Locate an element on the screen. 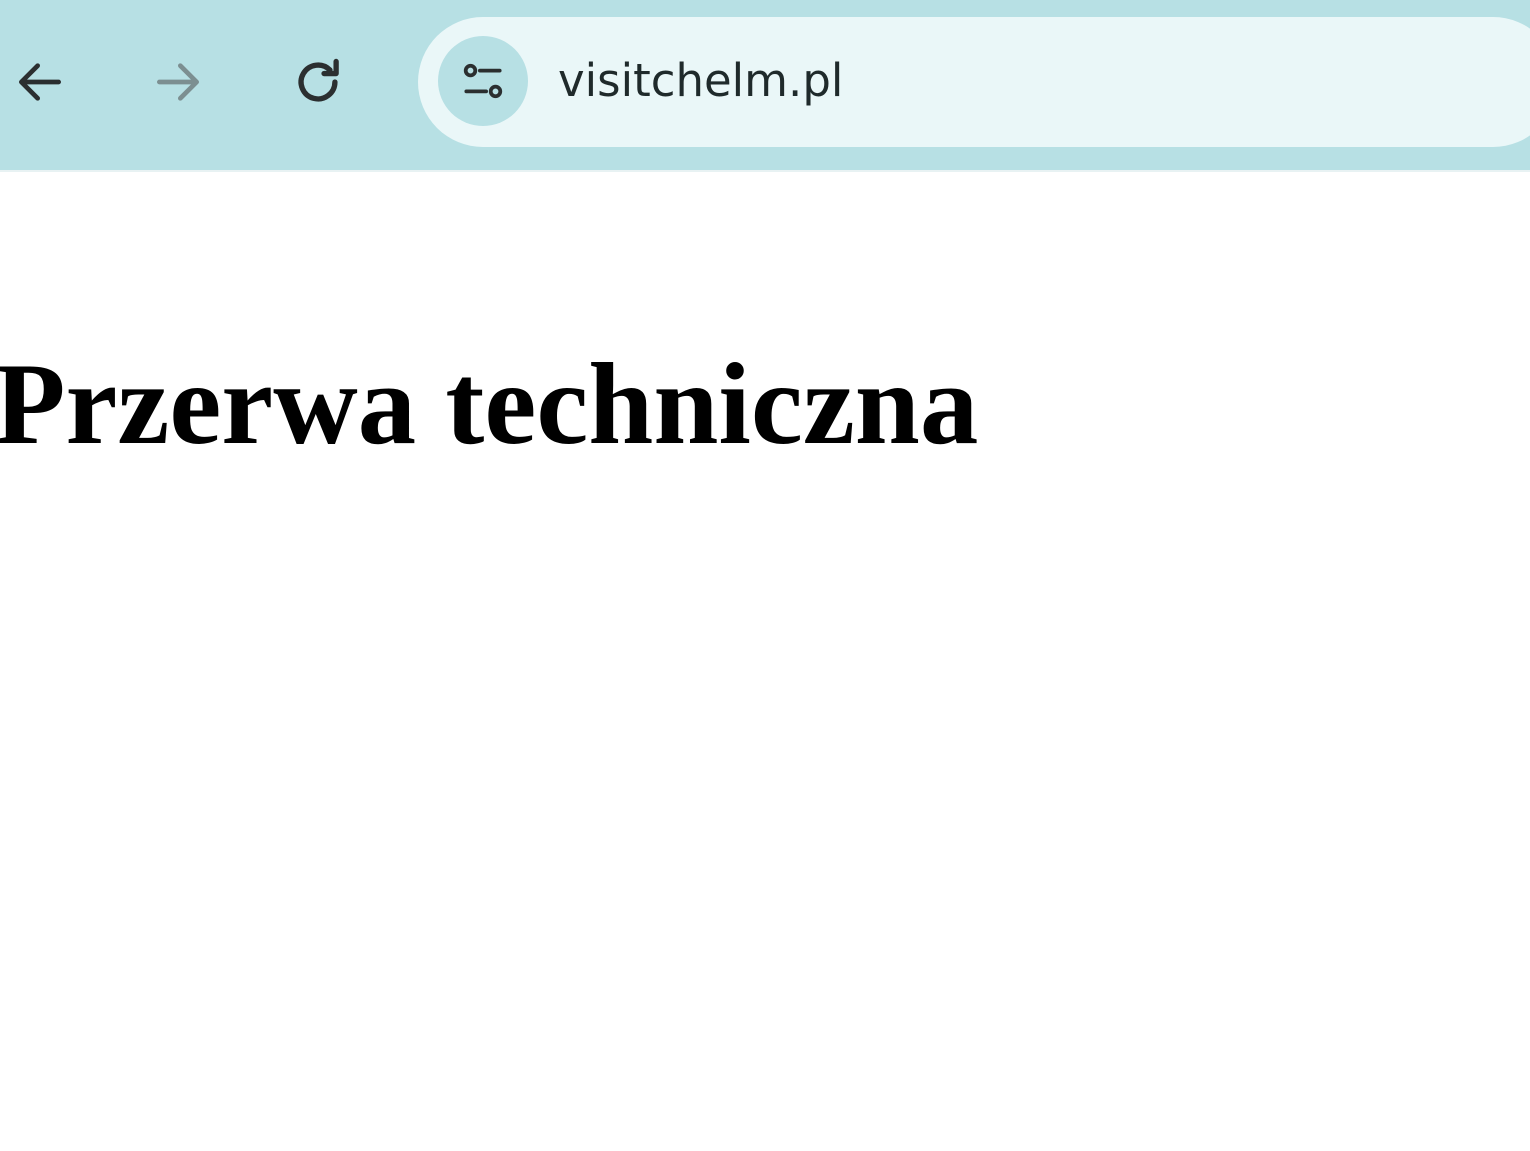 The image size is (1530, 1151). reload-button is located at coordinates (318, 82).